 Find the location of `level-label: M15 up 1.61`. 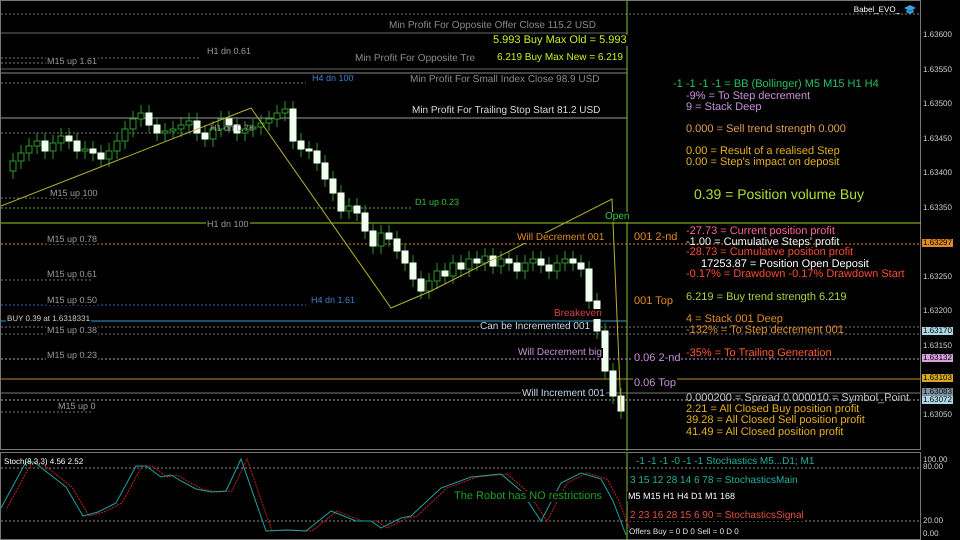

level-label: M15 up 1.61 is located at coordinates (72, 61).